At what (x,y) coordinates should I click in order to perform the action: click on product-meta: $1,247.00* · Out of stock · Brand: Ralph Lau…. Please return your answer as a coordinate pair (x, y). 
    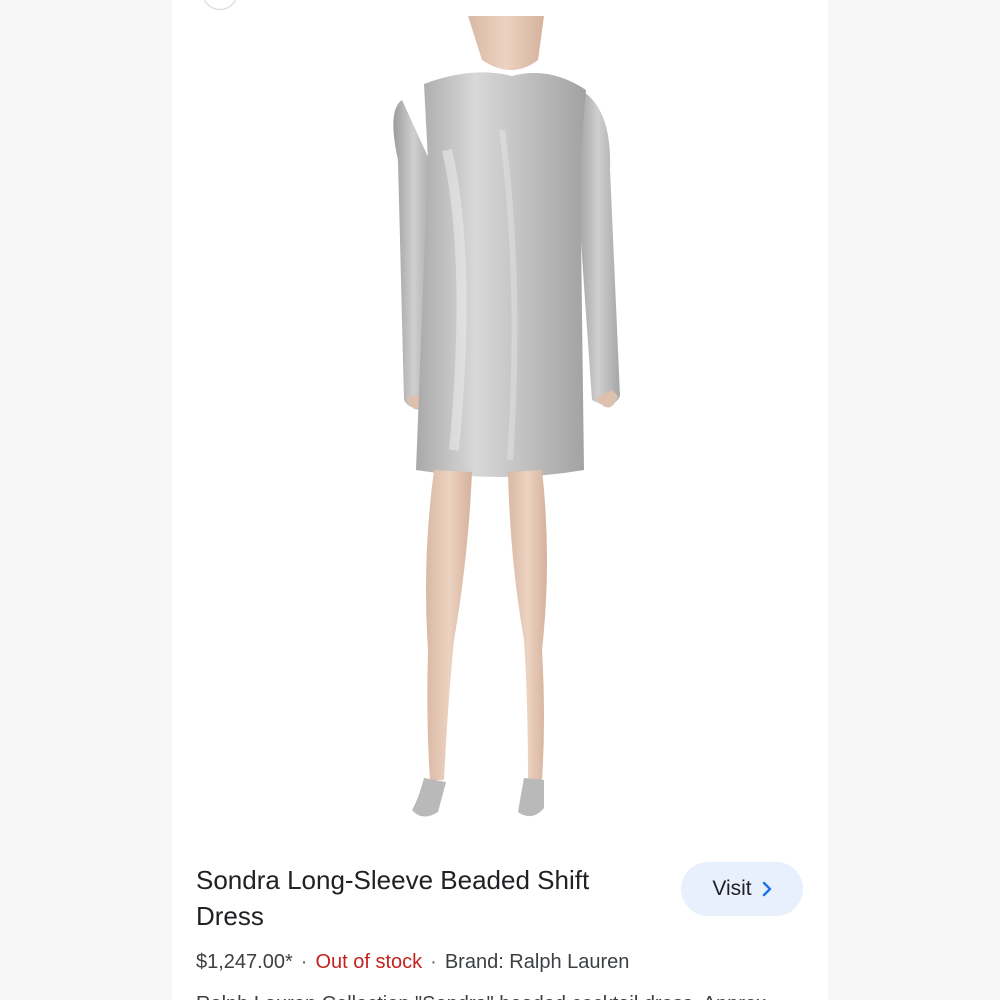
    Looking at the image, I should click on (412, 962).